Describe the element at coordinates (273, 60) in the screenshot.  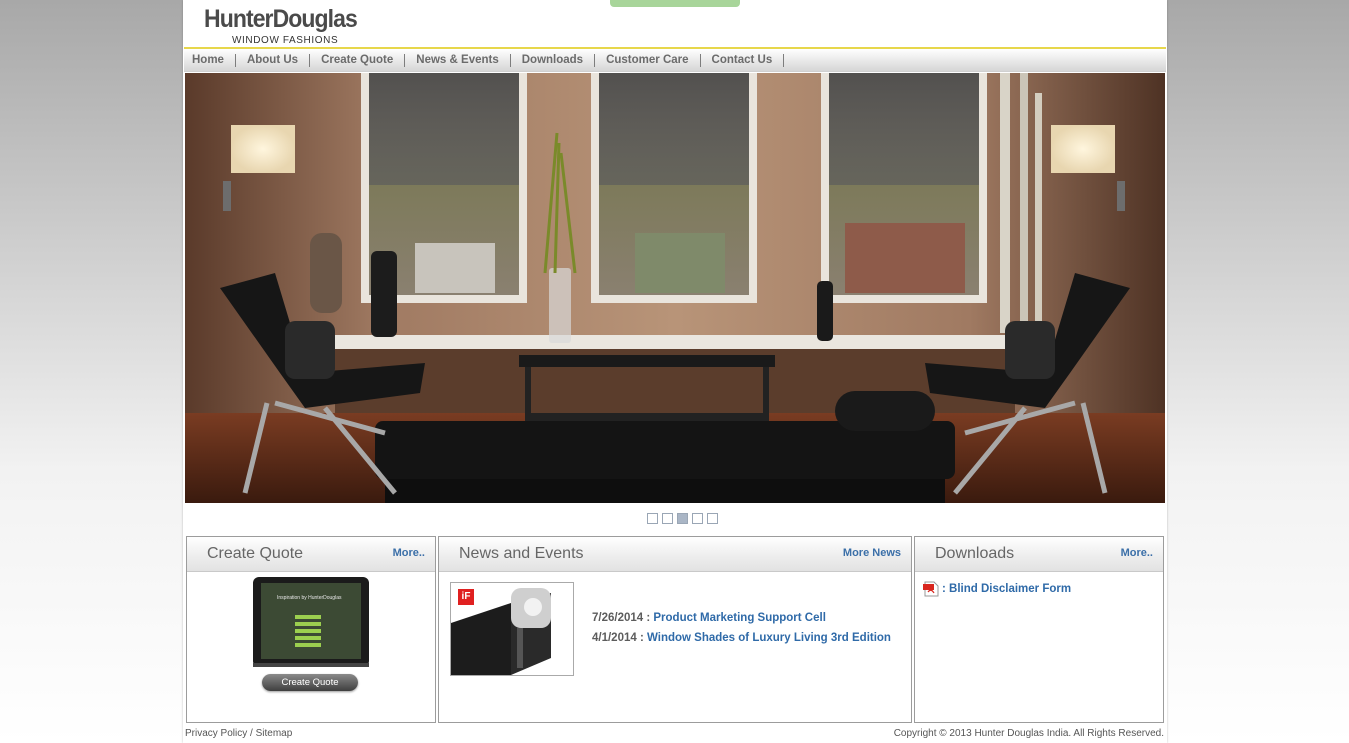
I see `nav-item-about-us: About Us` at that location.